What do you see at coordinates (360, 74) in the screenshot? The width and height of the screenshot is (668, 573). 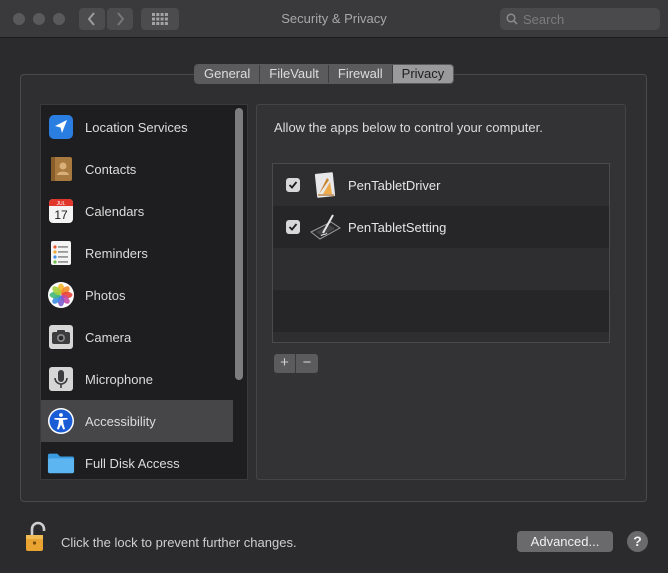 I see `tab-firewall: Firewall` at bounding box center [360, 74].